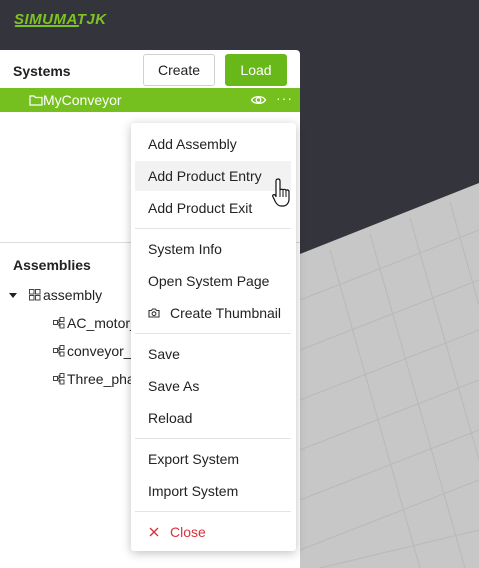  What do you see at coordinates (179, 70) in the screenshot?
I see `create-button: Create` at bounding box center [179, 70].